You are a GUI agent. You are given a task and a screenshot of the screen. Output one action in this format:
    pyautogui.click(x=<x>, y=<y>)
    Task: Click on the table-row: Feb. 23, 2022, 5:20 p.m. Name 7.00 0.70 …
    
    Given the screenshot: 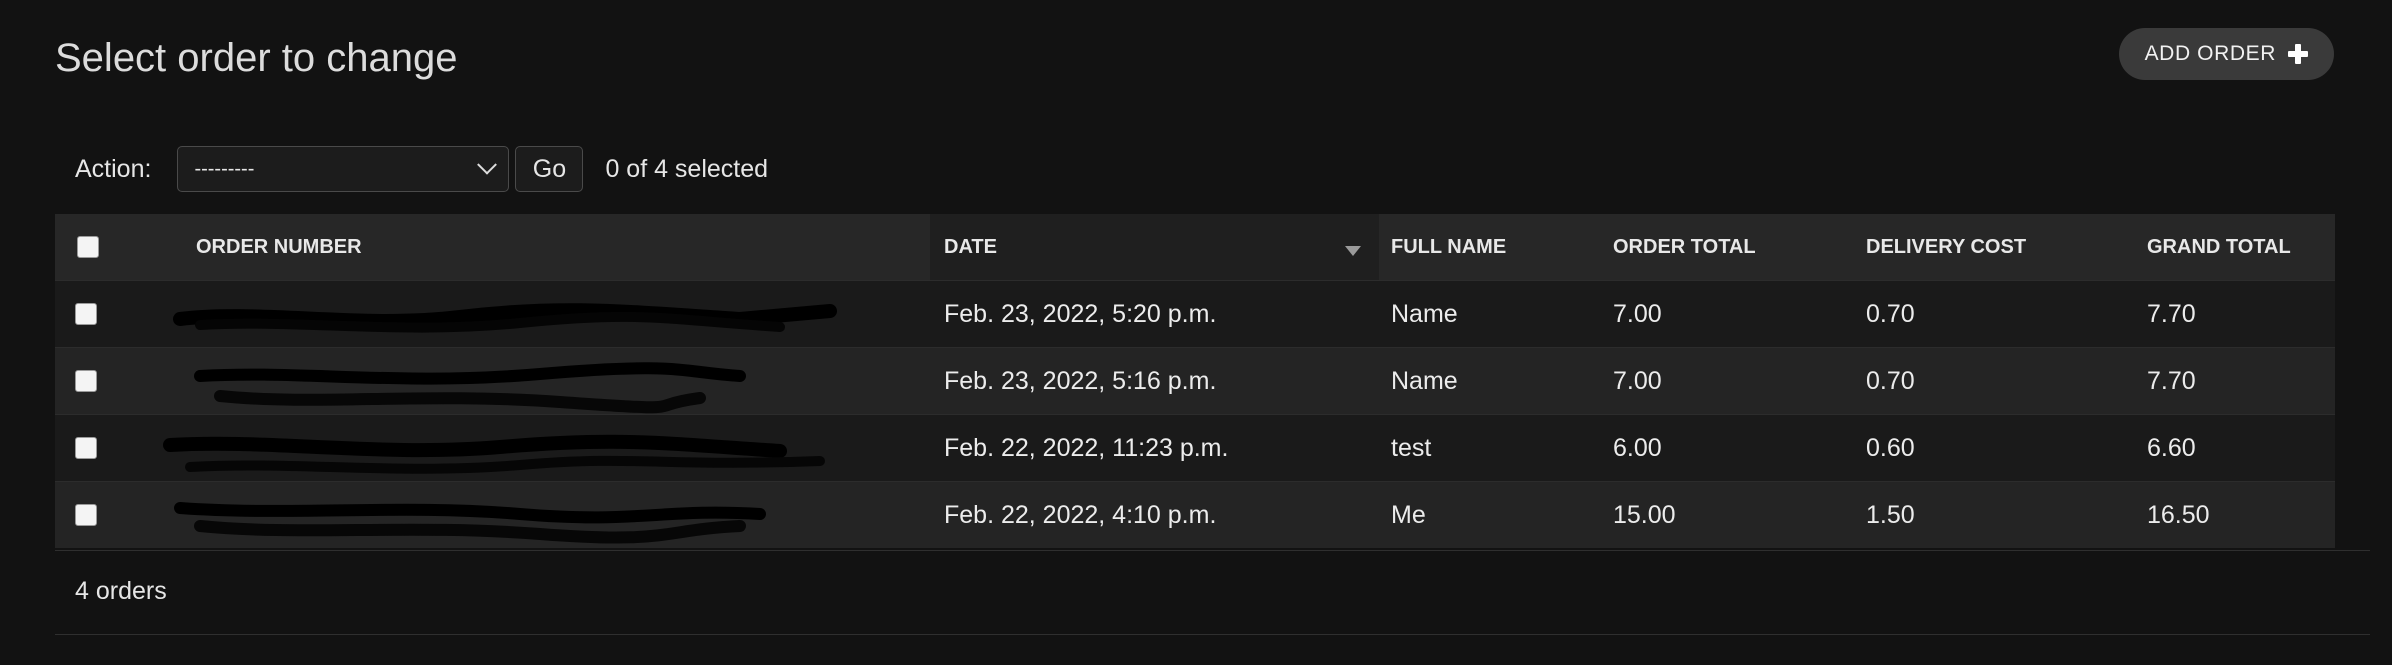 What is the action you would take?
    pyautogui.click(x=1195, y=313)
    